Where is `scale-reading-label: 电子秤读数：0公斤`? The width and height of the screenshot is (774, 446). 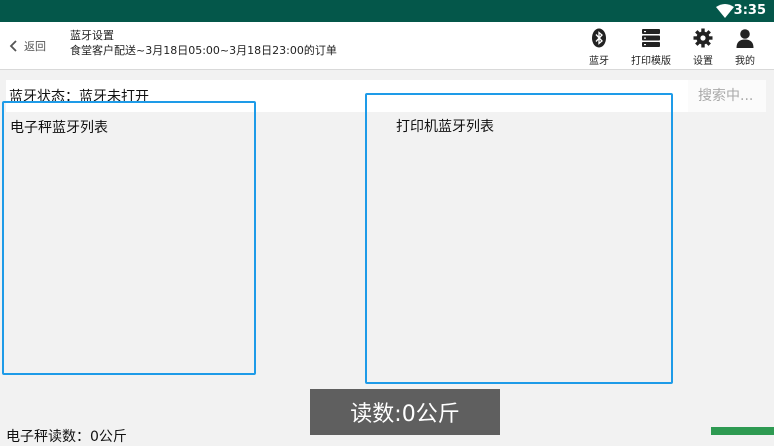
scale-reading-label: 电子秤读数：0公斤 is located at coordinates (66, 437).